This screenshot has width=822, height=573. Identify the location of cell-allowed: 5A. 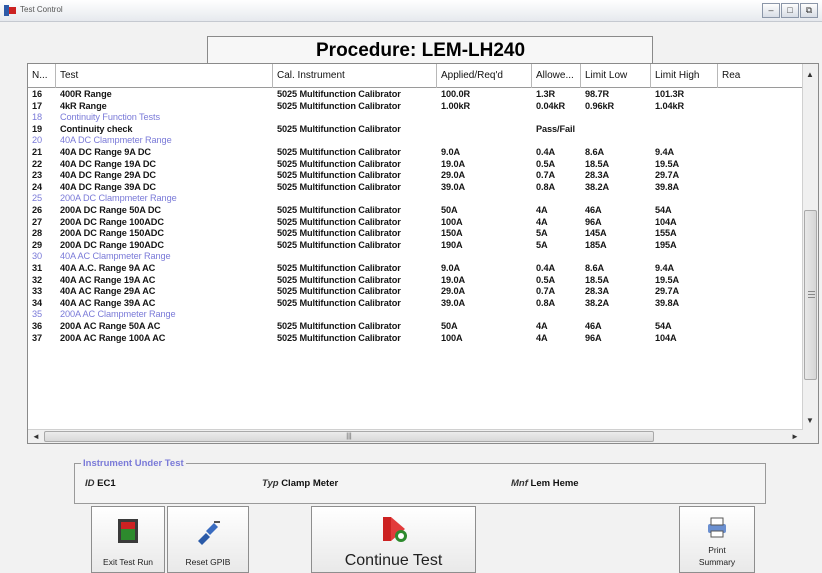
(542, 244).